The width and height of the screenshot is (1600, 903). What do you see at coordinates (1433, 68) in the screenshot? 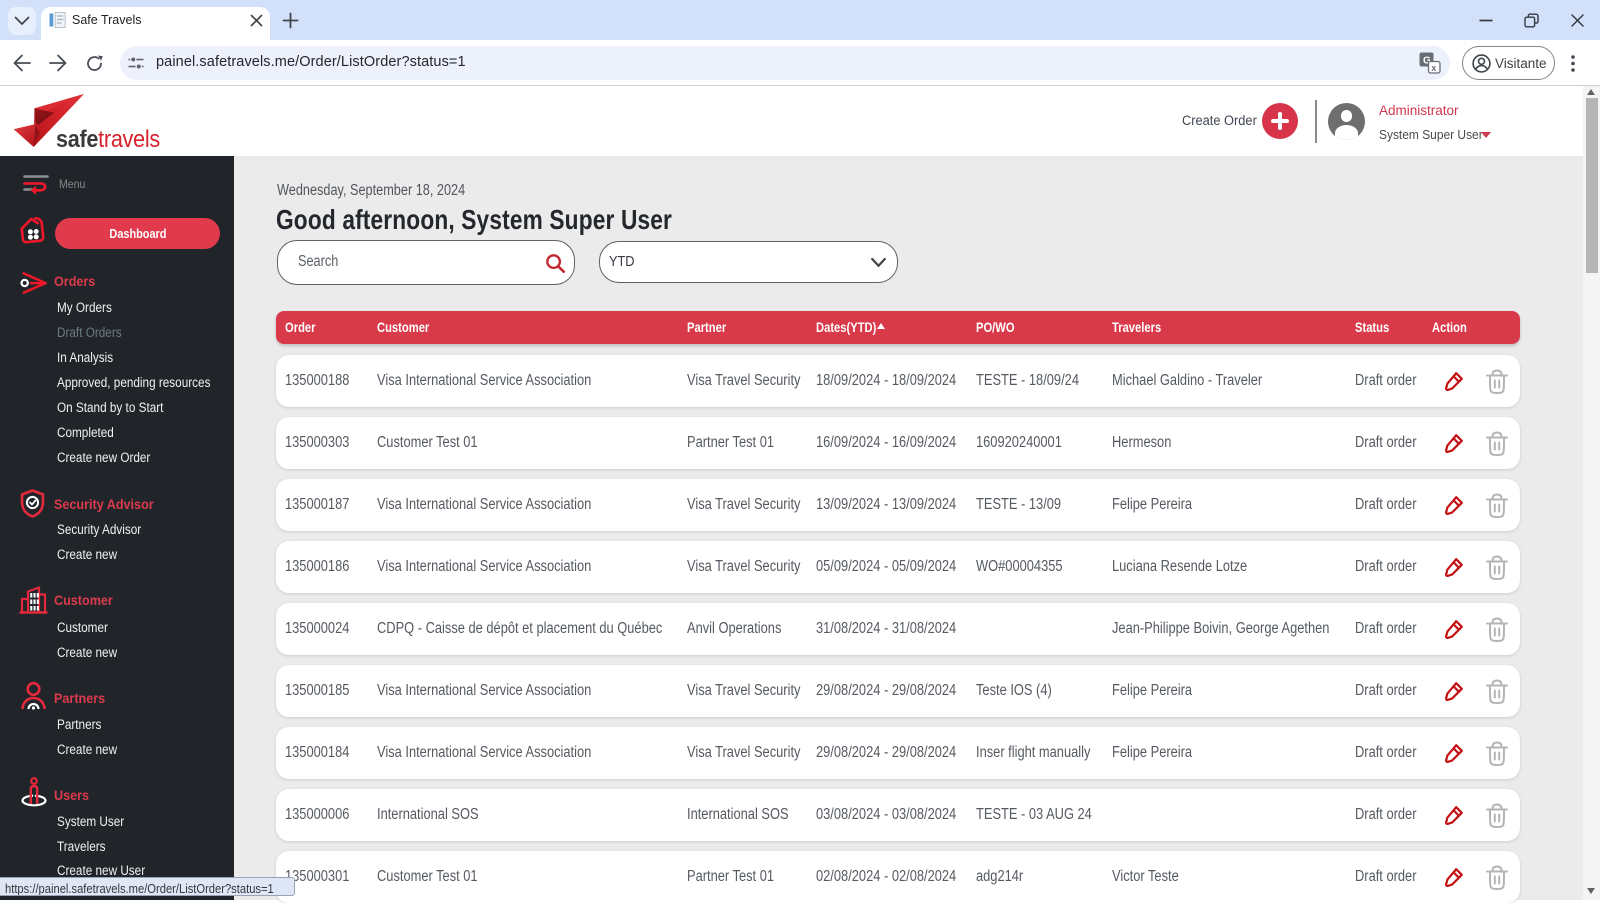
I see `svg-text: x` at bounding box center [1433, 68].